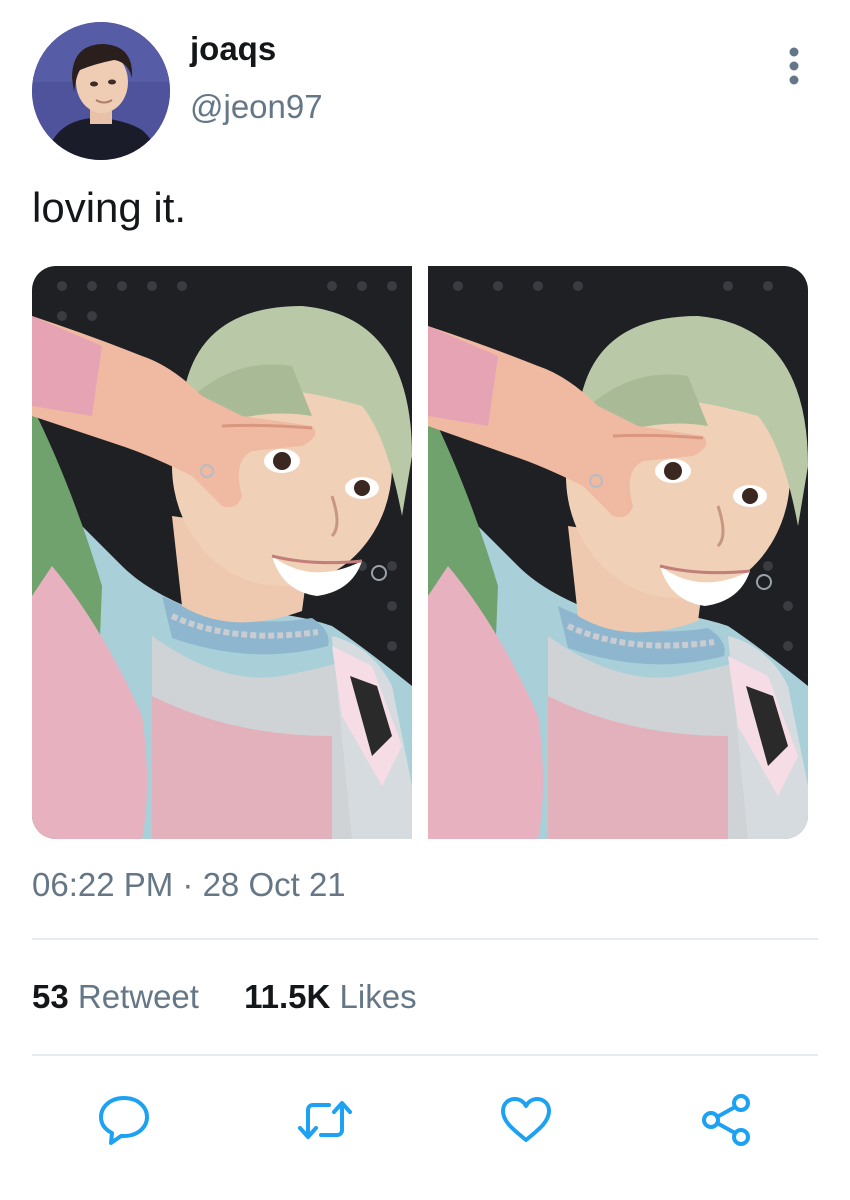 The image size is (850, 1200). I want to click on likes-stat: 11.5K Likes, so click(330, 997).